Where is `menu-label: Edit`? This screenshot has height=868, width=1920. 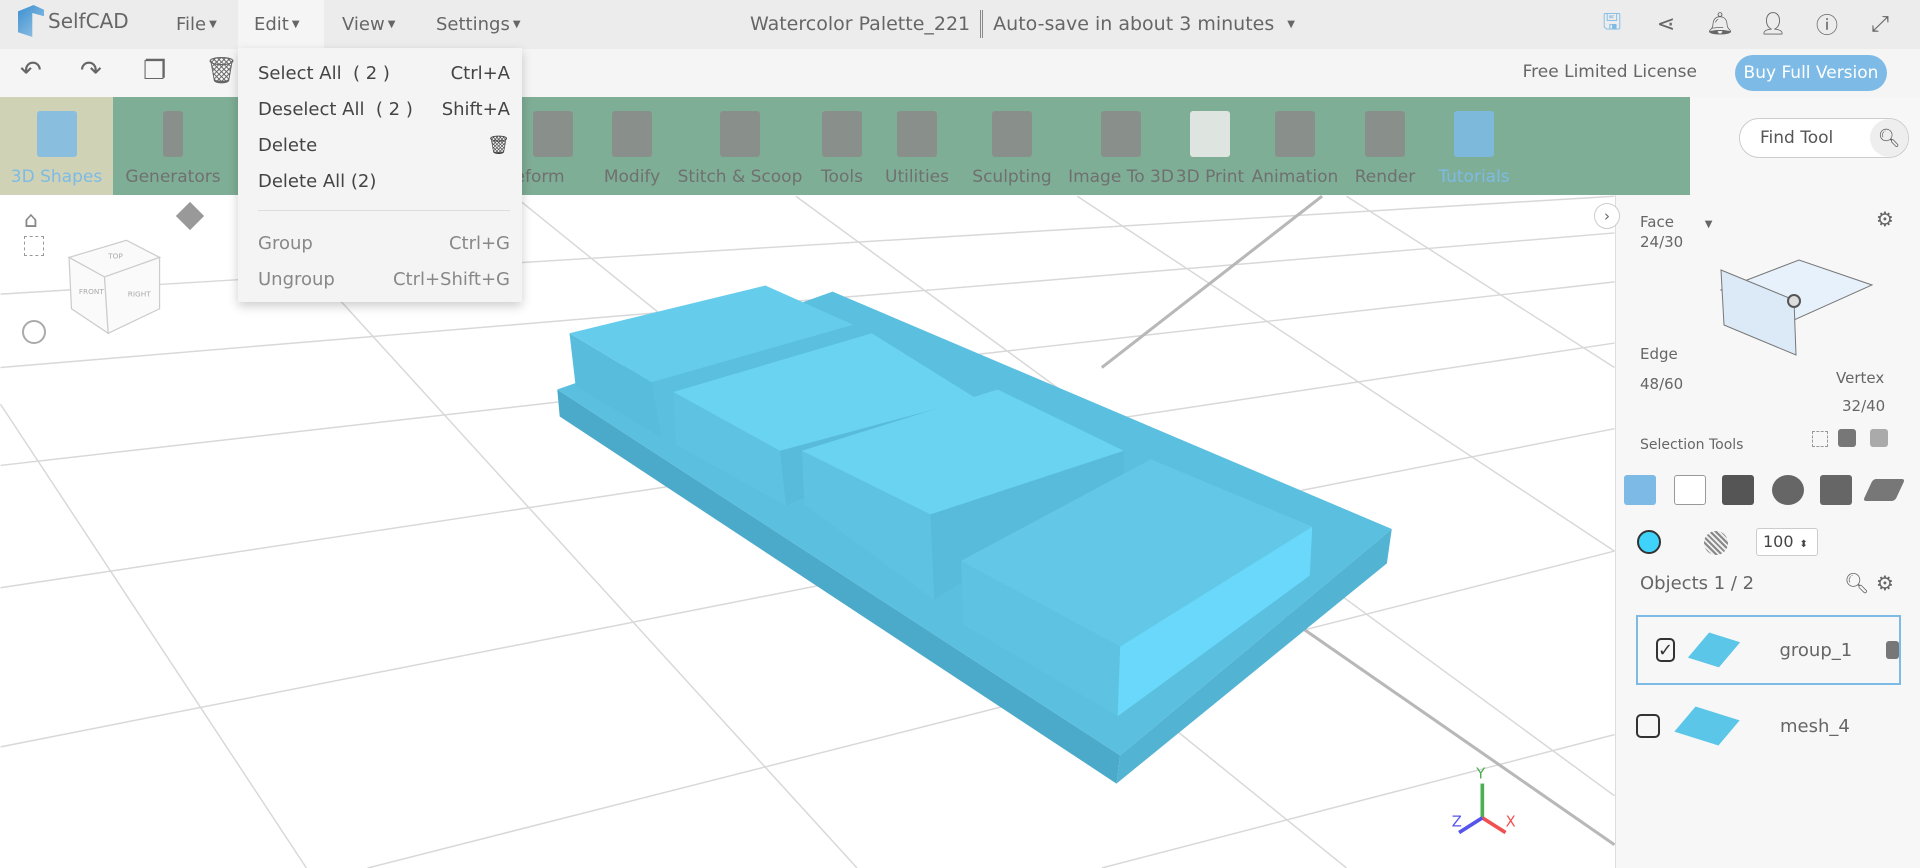
menu-label: Edit is located at coordinates (271, 24).